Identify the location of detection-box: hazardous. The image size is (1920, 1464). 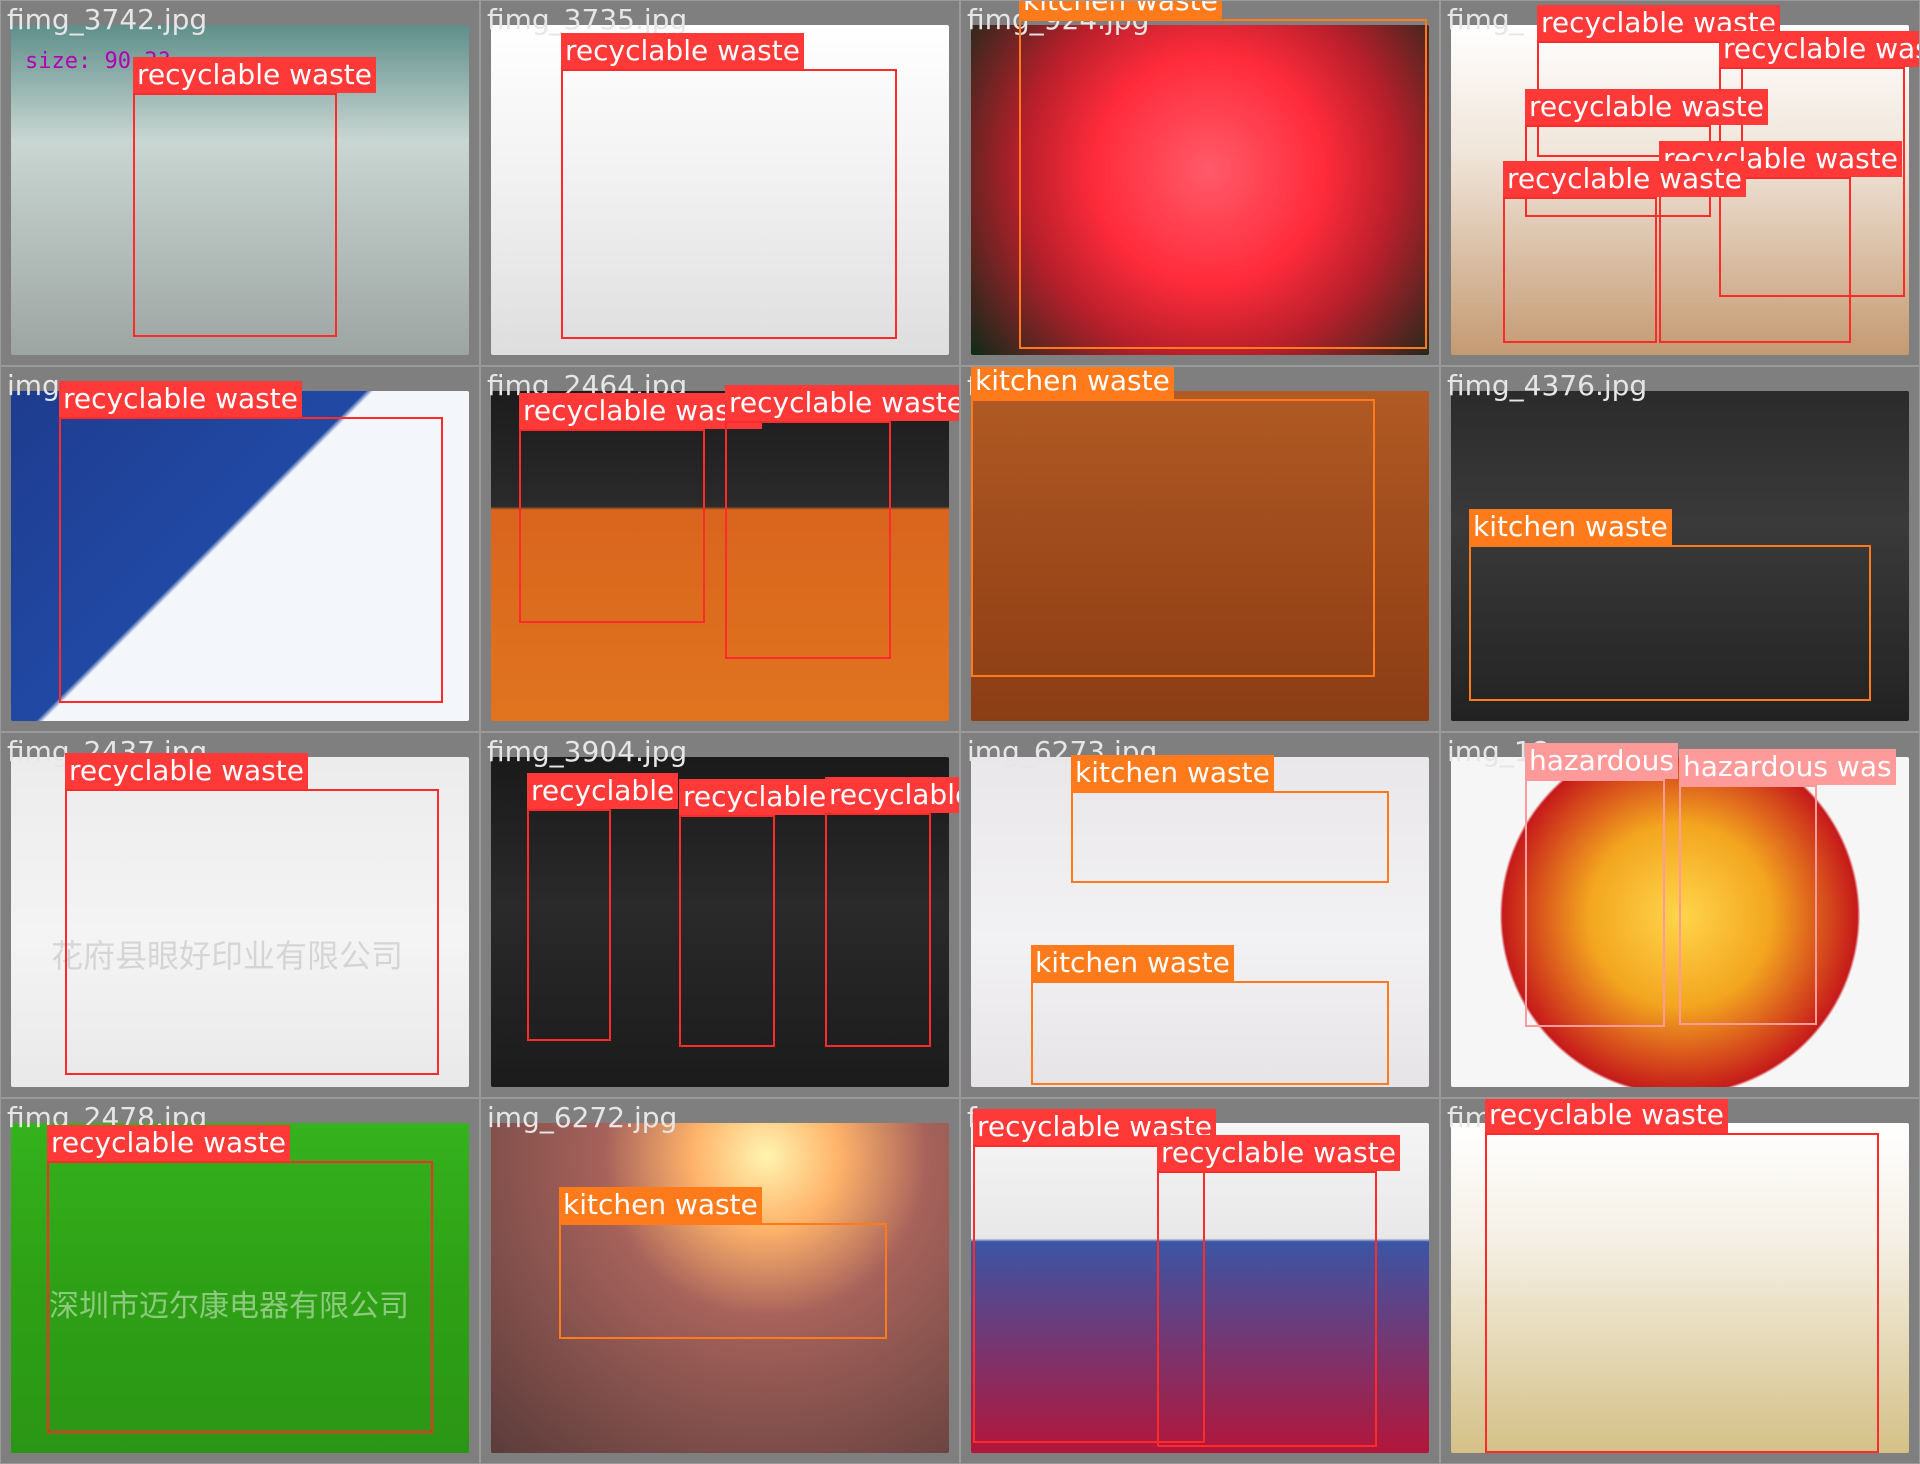
(1602, 885).